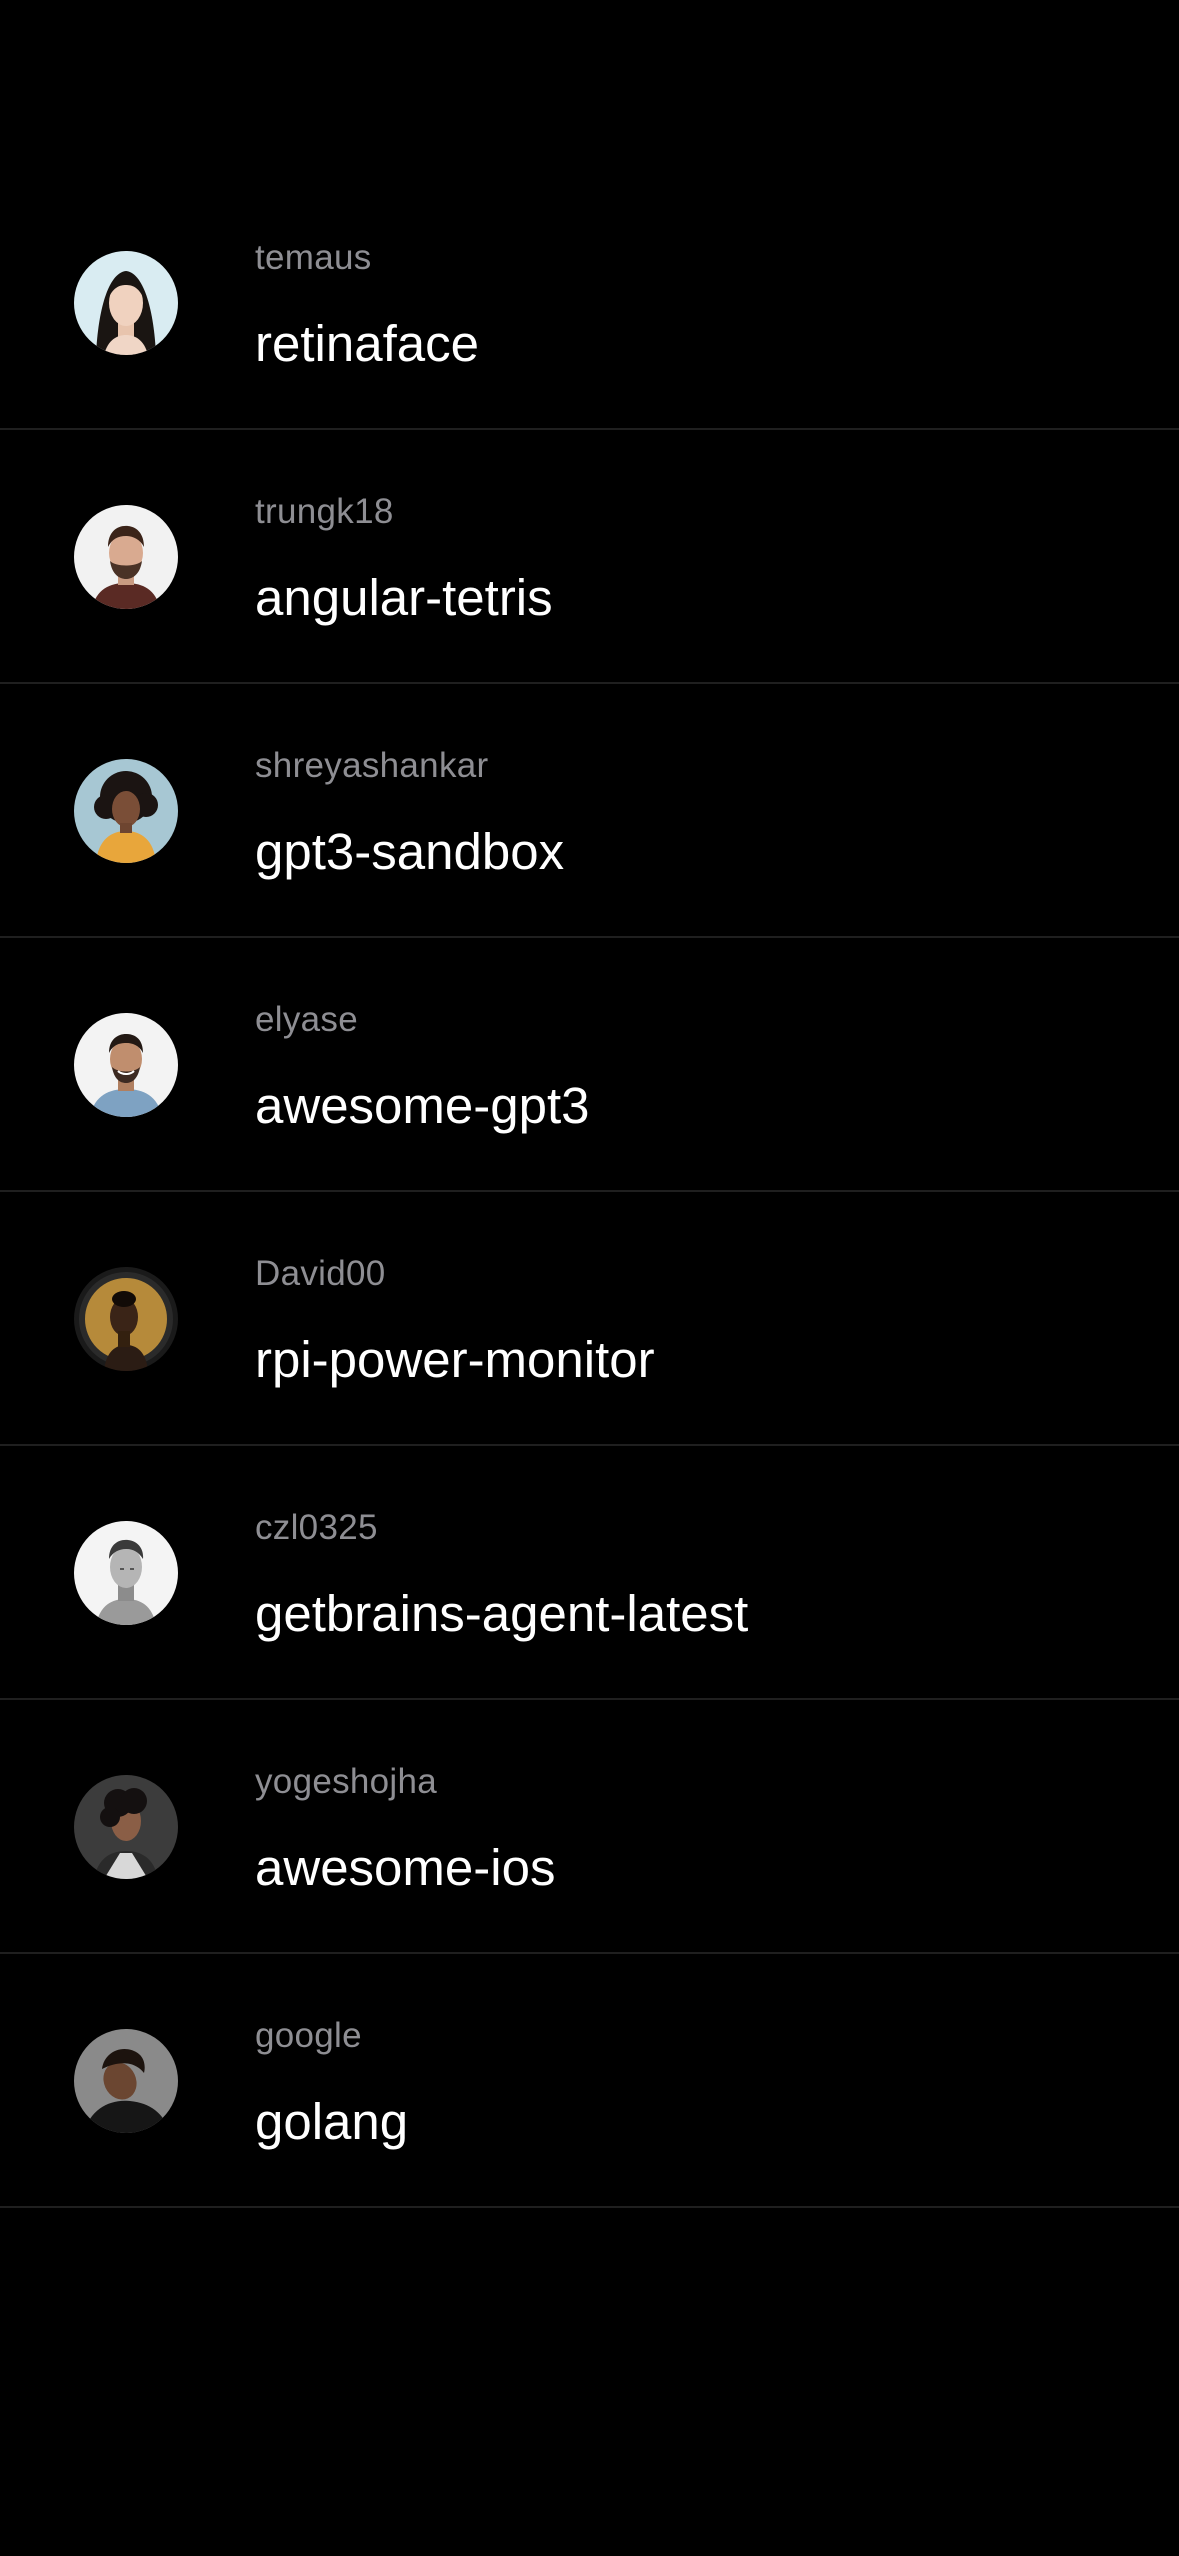 This screenshot has height=2556, width=1179. I want to click on repo-row: David00 rpi-power-monitor, so click(589, 1319).